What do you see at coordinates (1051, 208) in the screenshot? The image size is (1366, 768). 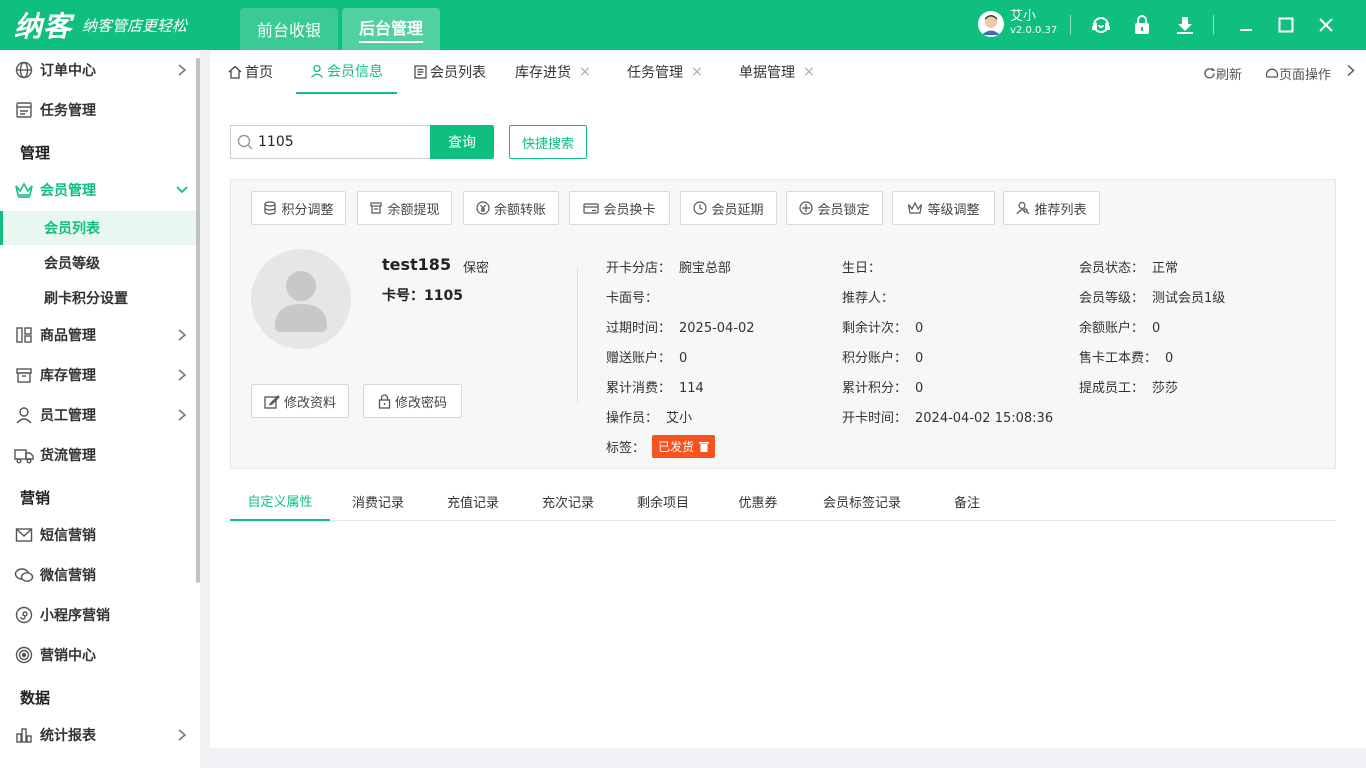 I see `referral-list-button: 推荐列表` at bounding box center [1051, 208].